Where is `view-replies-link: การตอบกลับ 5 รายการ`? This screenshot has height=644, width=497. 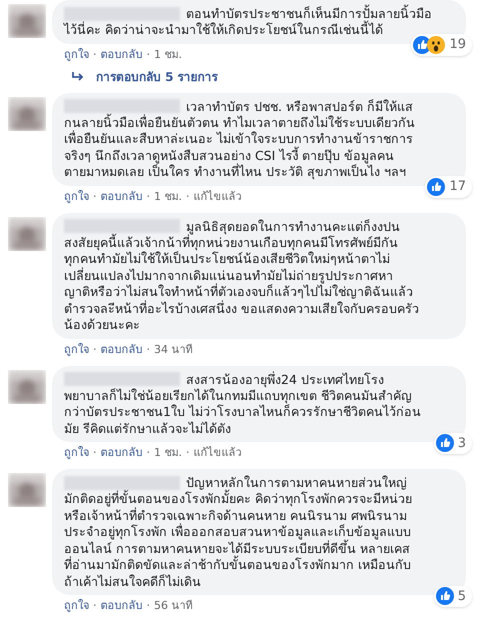 view-replies-link: การตอบกลับ 5 รายการ is located at coordinates (259, 73).